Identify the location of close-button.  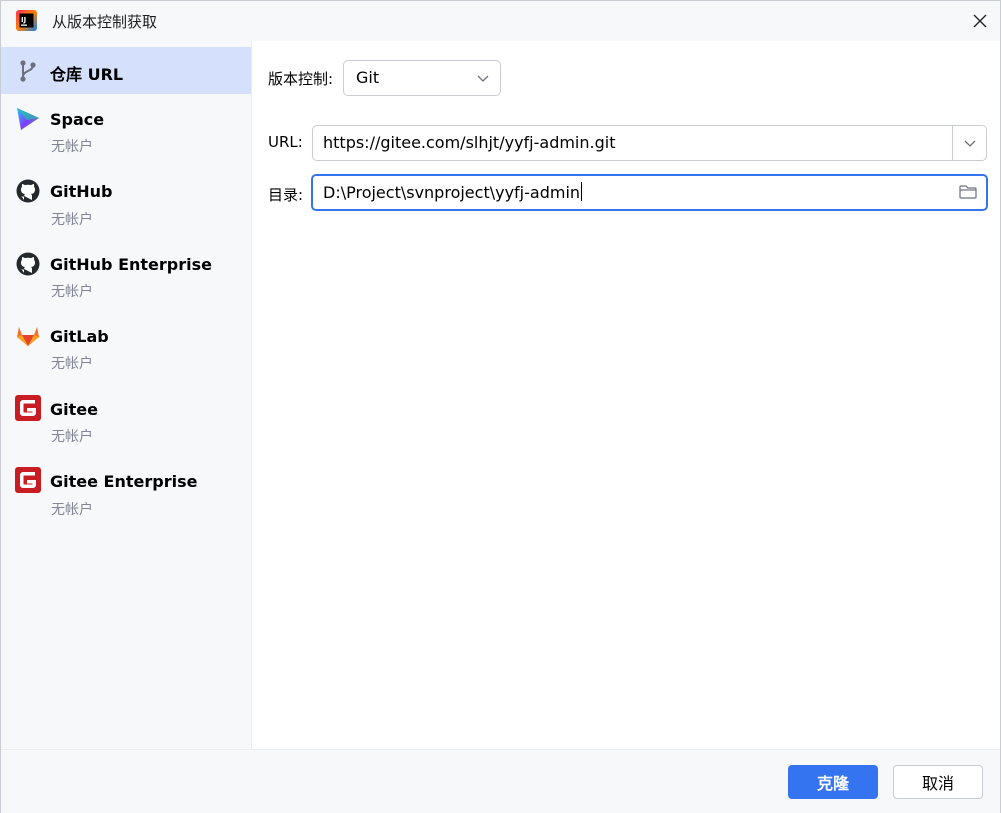
(980, 21).